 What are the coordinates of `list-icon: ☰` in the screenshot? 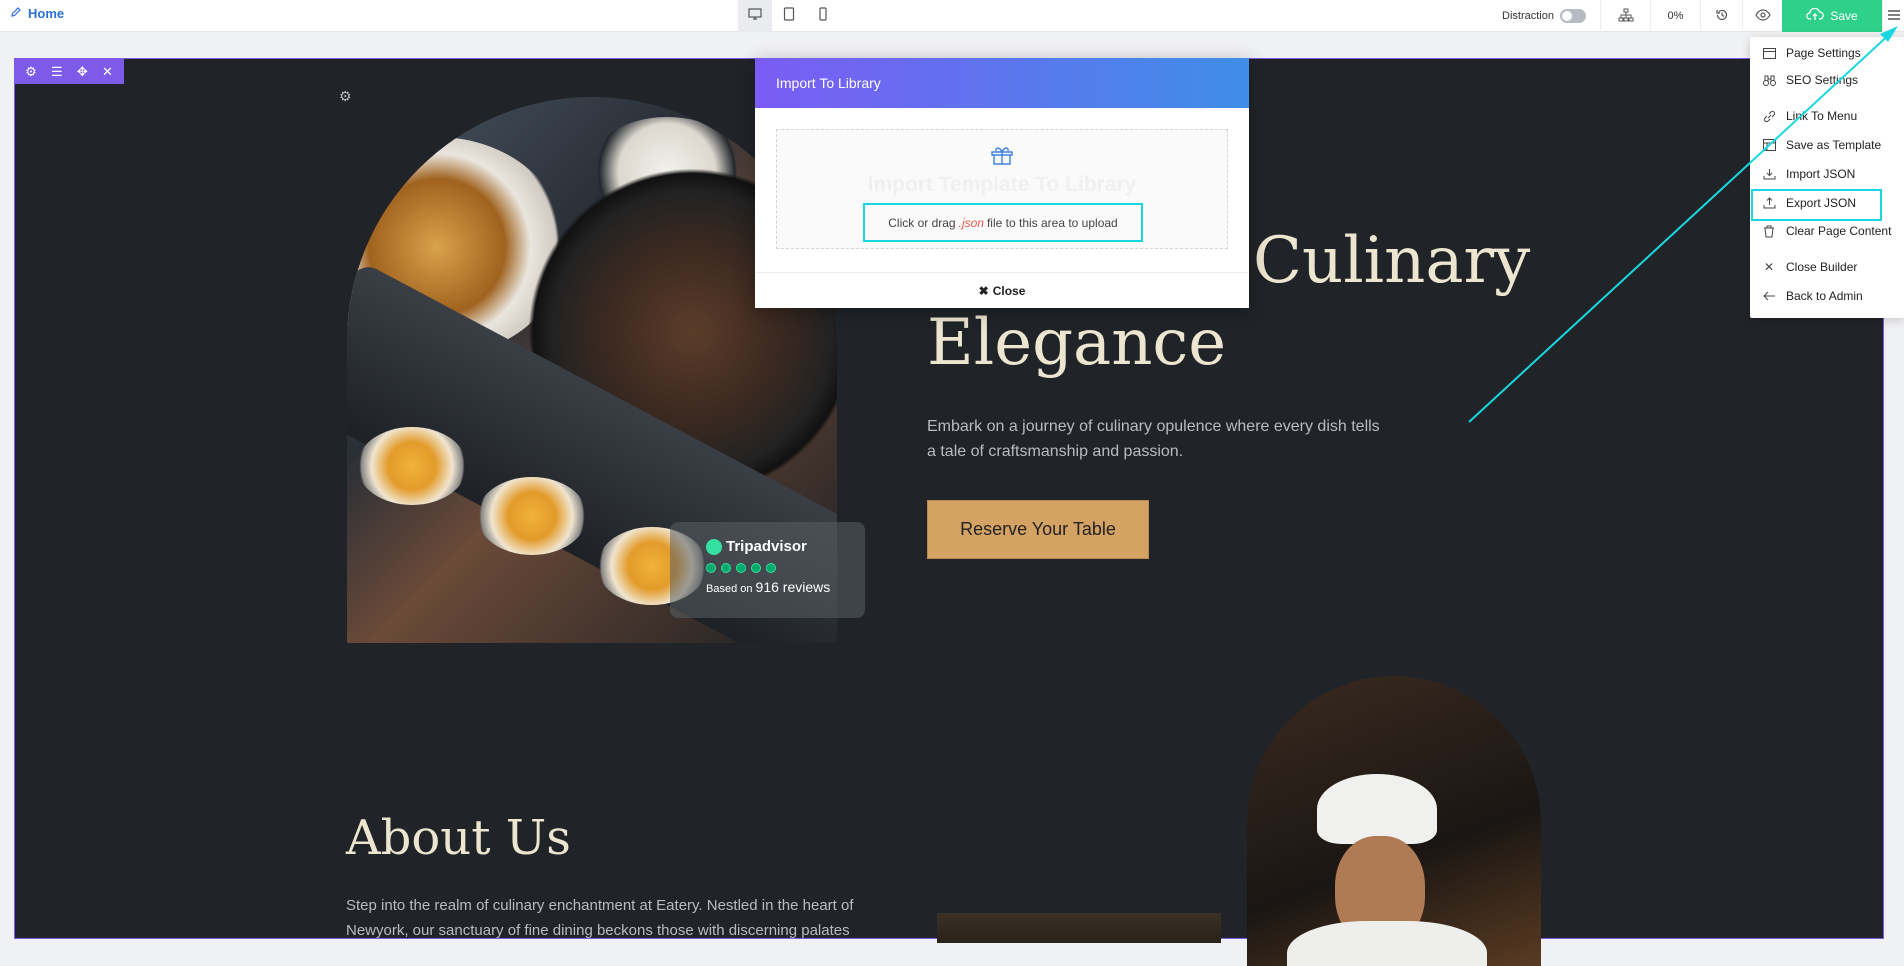 It's located at (57, 71).